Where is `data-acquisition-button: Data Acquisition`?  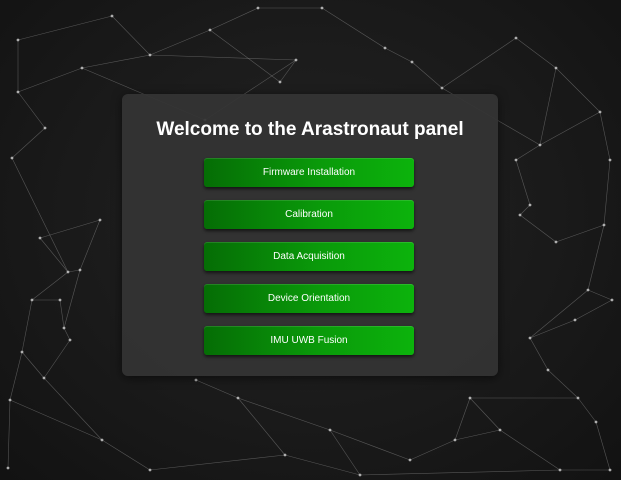
data-acquisition-button: Data Acquisition is located at coordinates (309, 256).